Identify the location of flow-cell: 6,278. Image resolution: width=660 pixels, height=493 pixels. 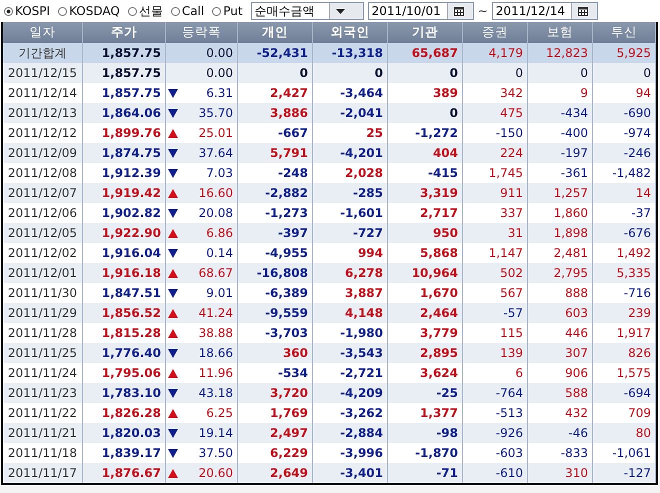
(350, 273).